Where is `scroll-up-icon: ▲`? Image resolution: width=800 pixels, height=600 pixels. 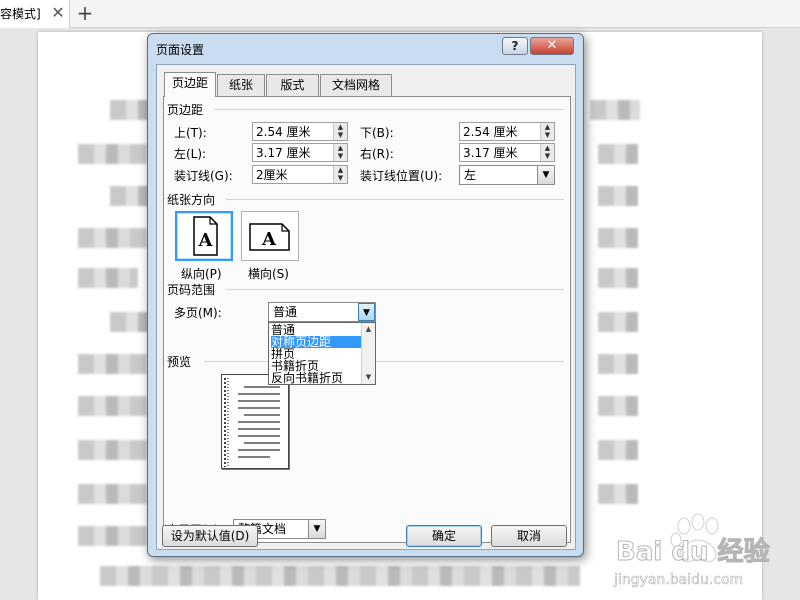 scroll-up-icon: ▲ is located at coordinates (368, 329).